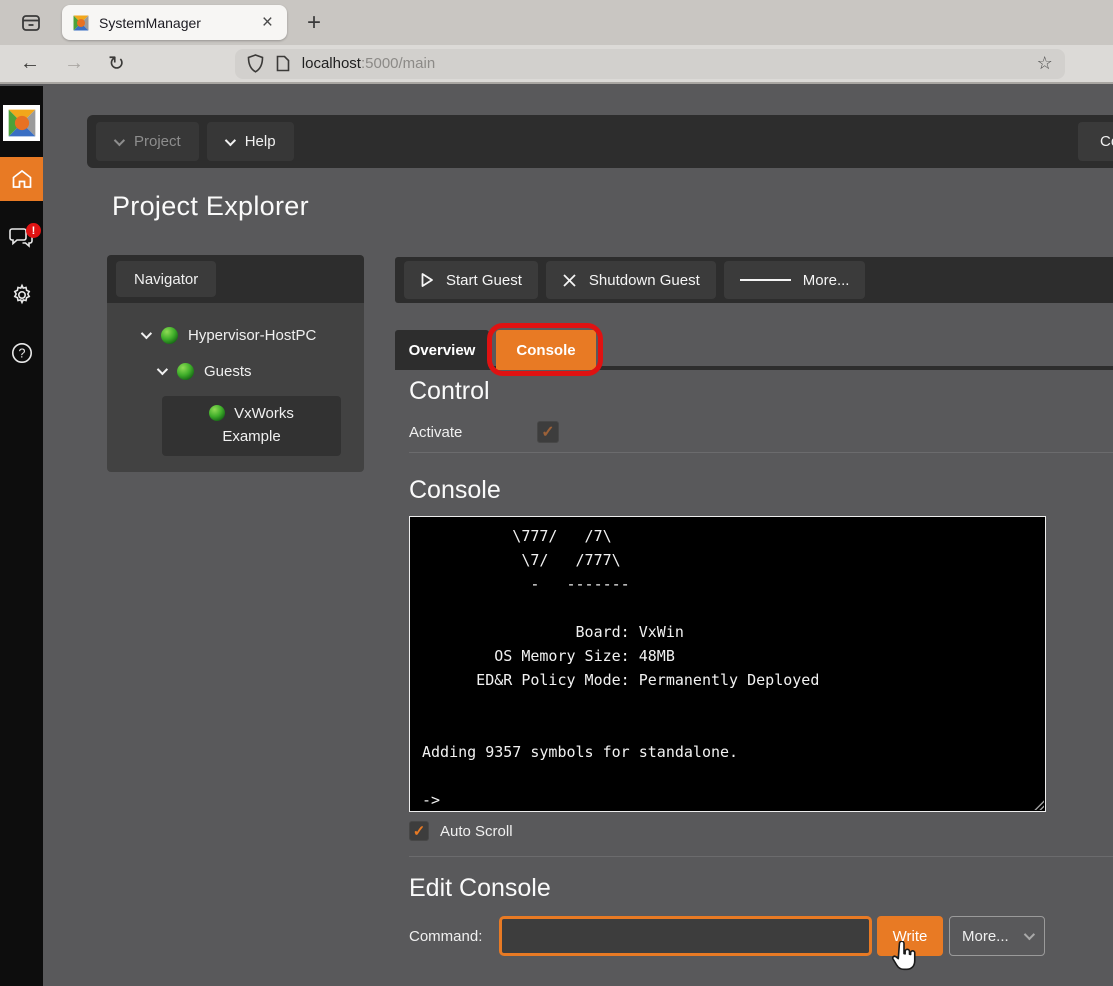 The height and width of the screenshot is (986, 1113). I want to click on page-title: Project Explorer, so click(210, 206).